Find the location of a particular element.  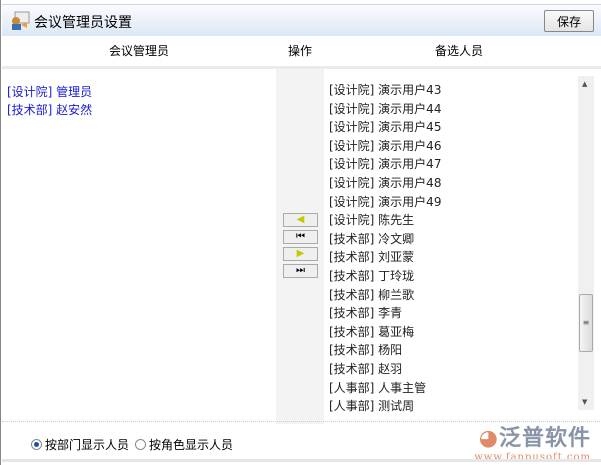

arrow-right-icon: ▶ is located at coordinates (300, 253).